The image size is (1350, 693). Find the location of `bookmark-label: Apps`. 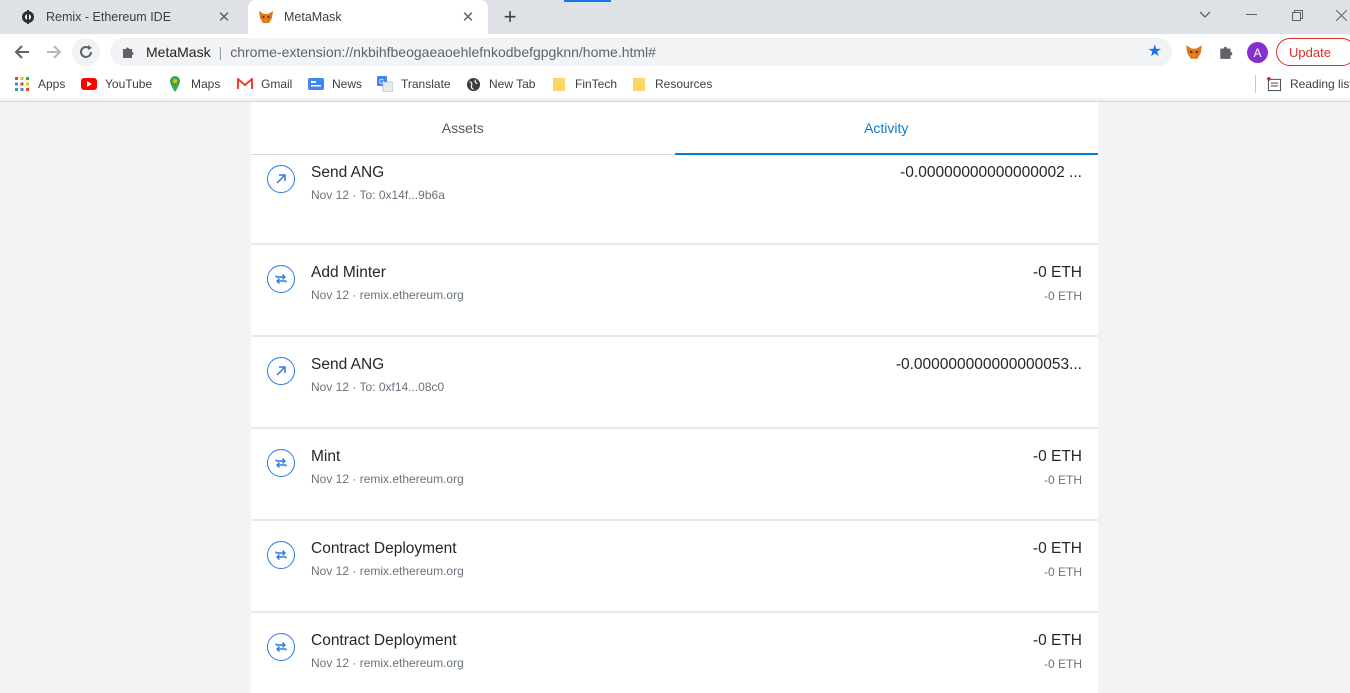

bookmark-label: Apps is located at coordinates (52, 84).